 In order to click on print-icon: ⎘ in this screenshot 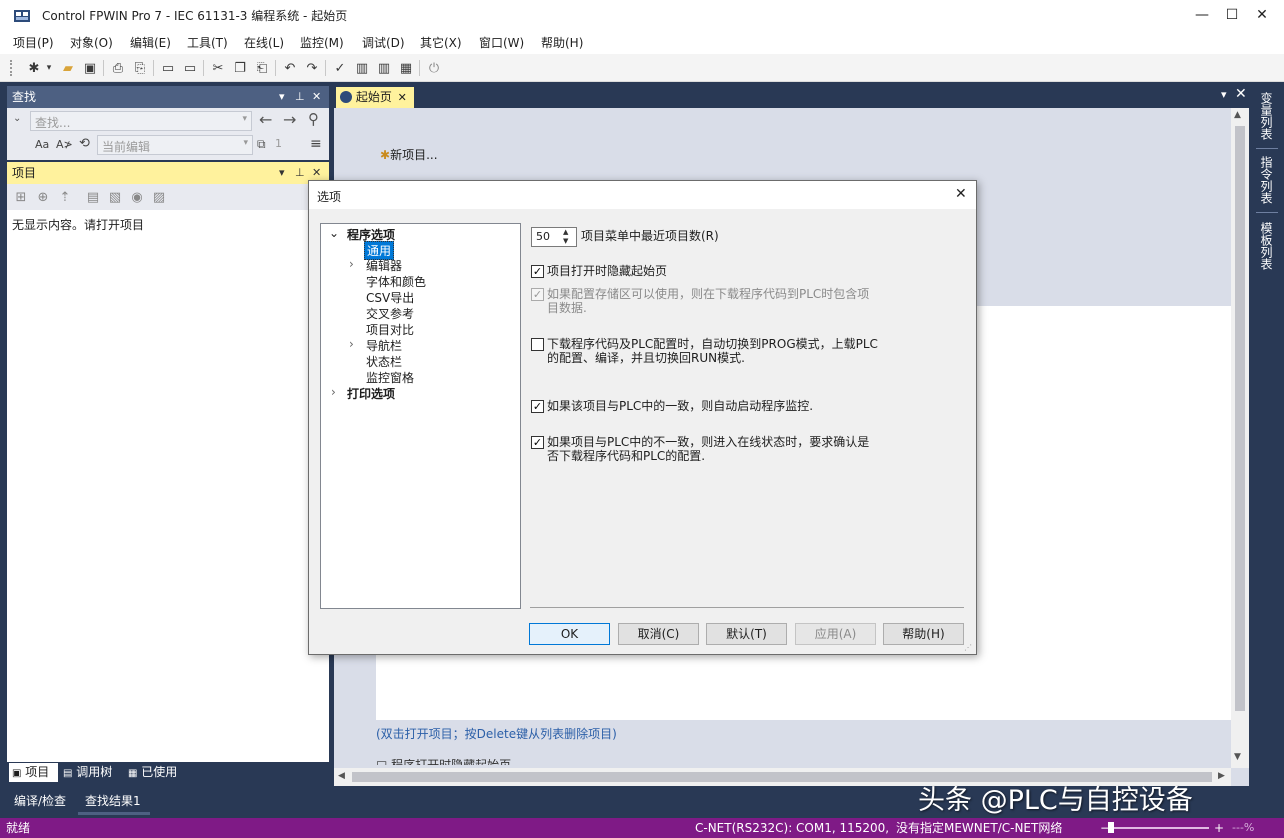, I will do `click(140, 68)`.